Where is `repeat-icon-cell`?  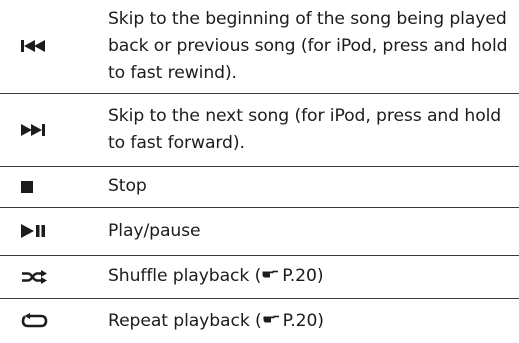
repeat-icon-cell is located at coordinates (42, 321).